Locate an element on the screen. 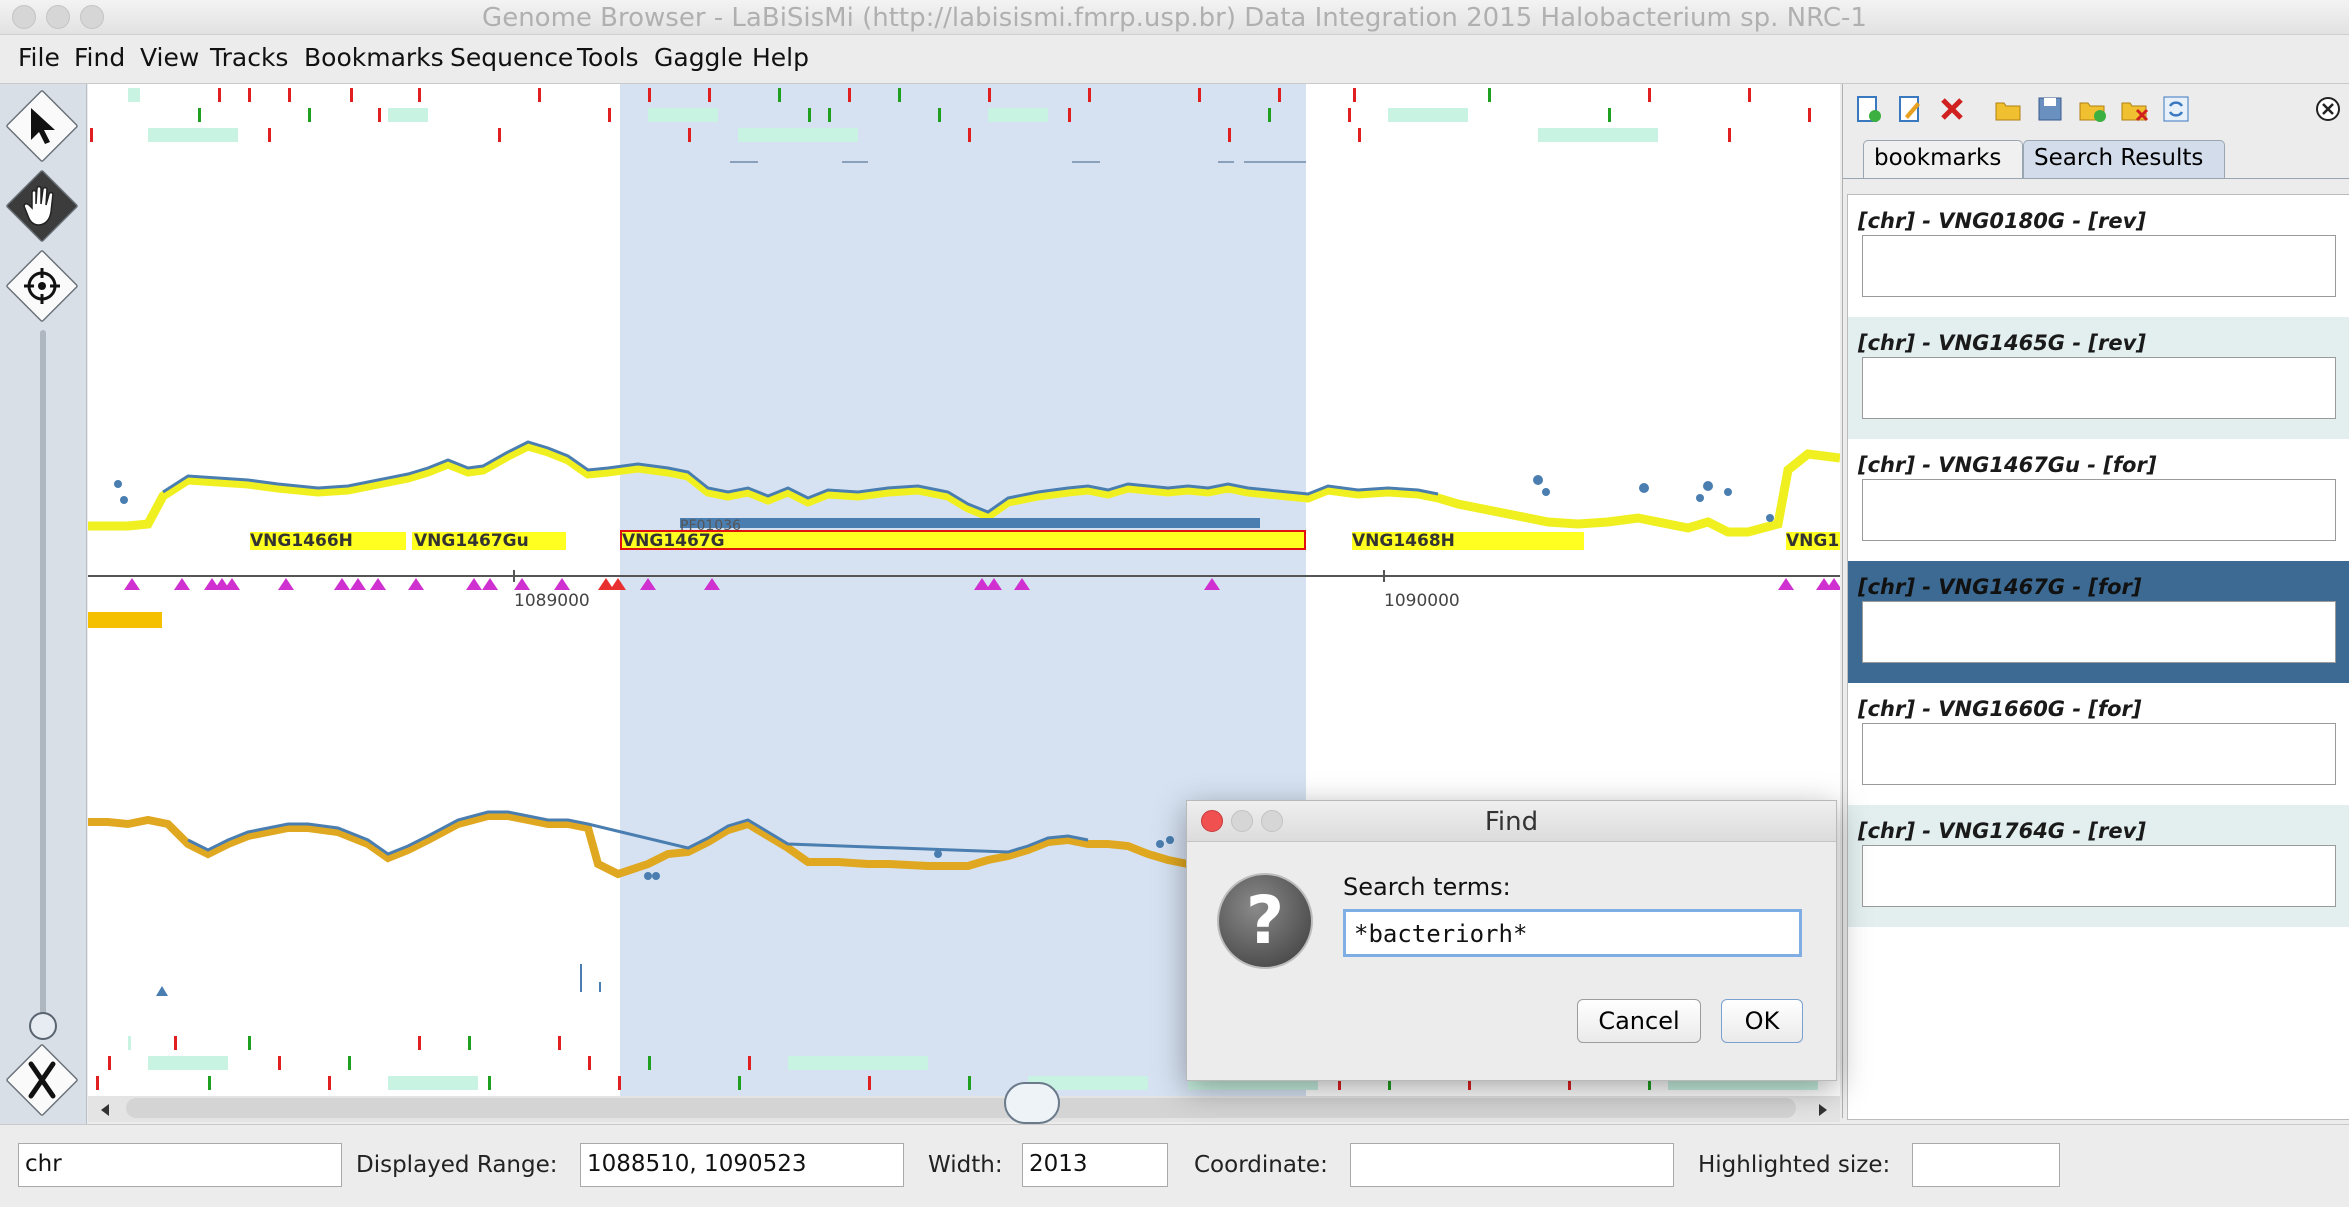  dialog-title: Find is located at coordinates (1511, 822).